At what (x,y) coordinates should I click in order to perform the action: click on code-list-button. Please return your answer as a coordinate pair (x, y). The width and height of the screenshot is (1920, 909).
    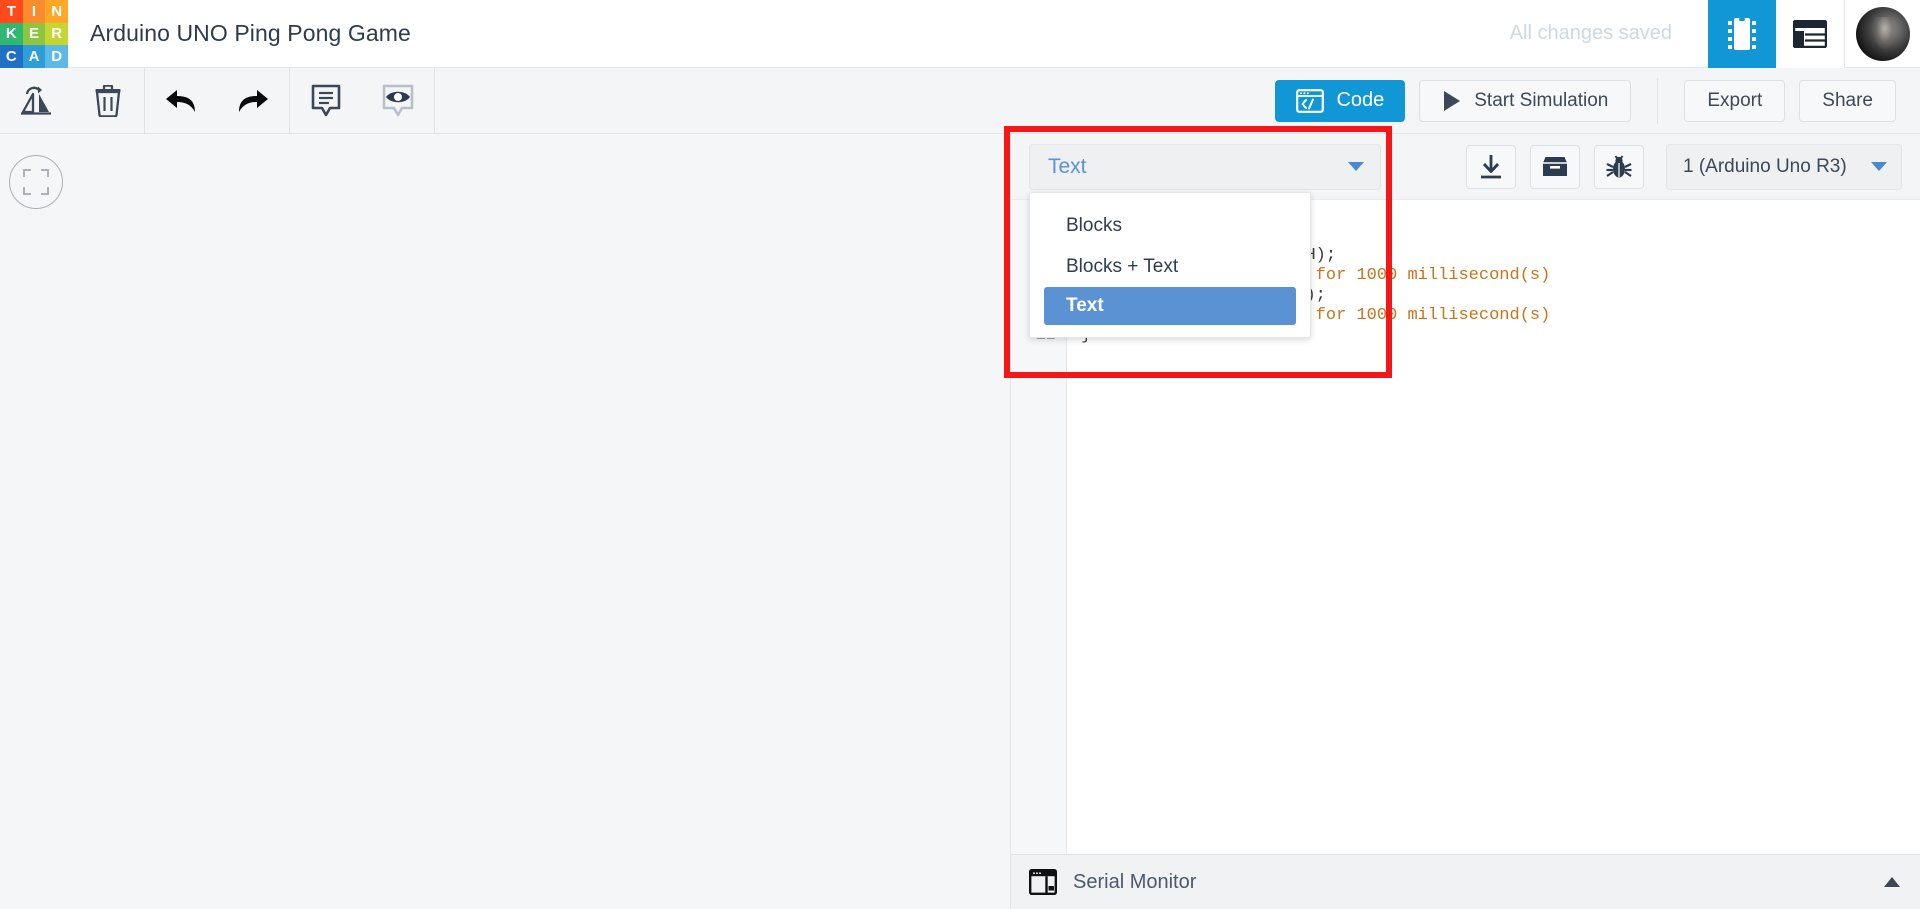
    Looking at the image, I should click on (1810, 34).